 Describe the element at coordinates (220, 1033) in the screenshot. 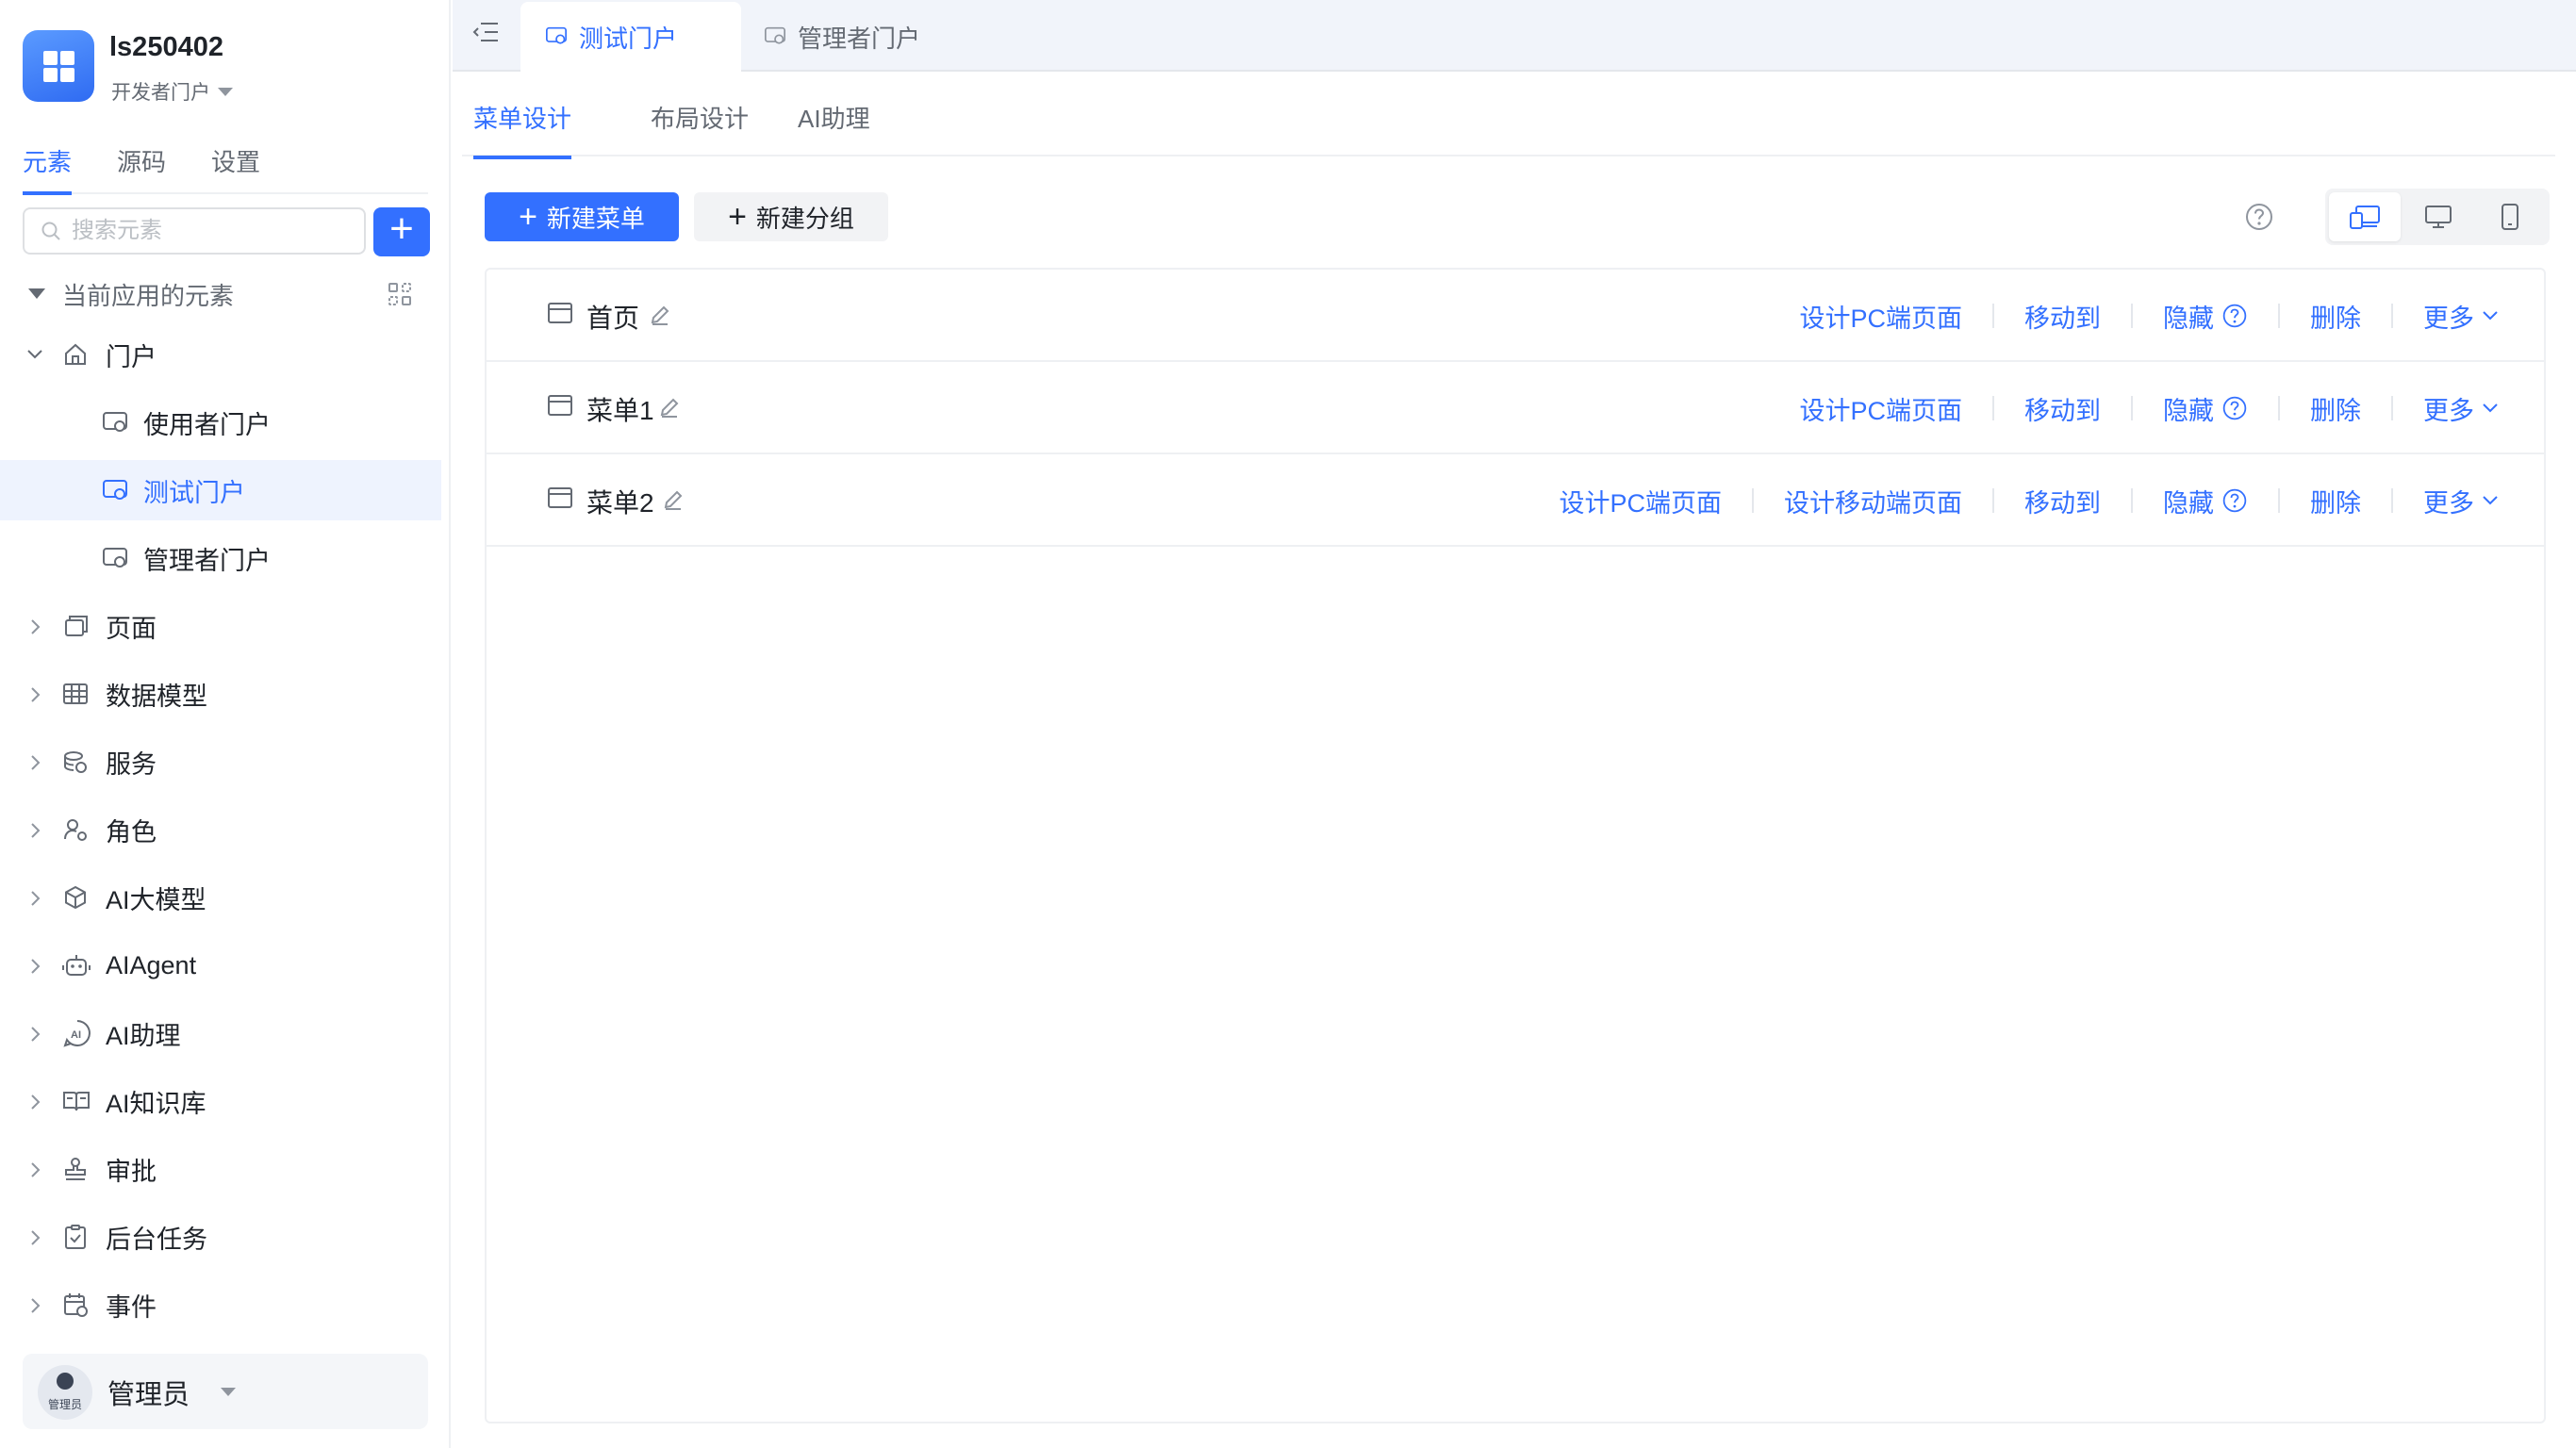

I see `tree-item-ai-assistant: AI AI助理` at that location.